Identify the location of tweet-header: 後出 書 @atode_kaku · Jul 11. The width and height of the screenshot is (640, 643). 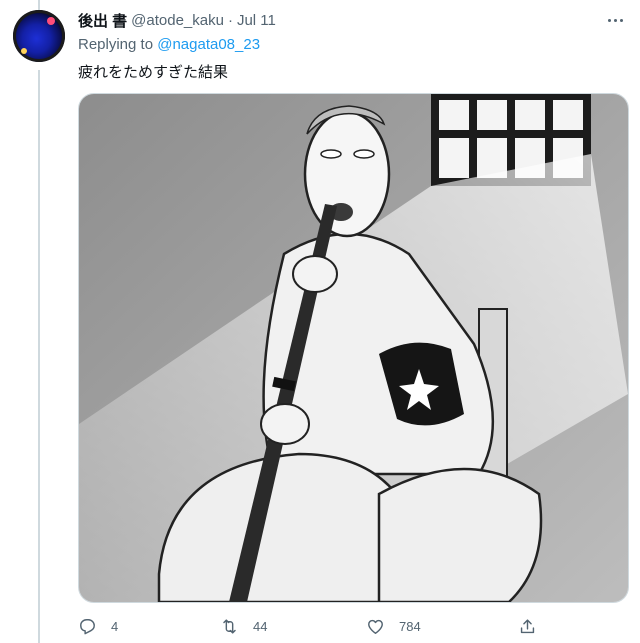
(177, 20).